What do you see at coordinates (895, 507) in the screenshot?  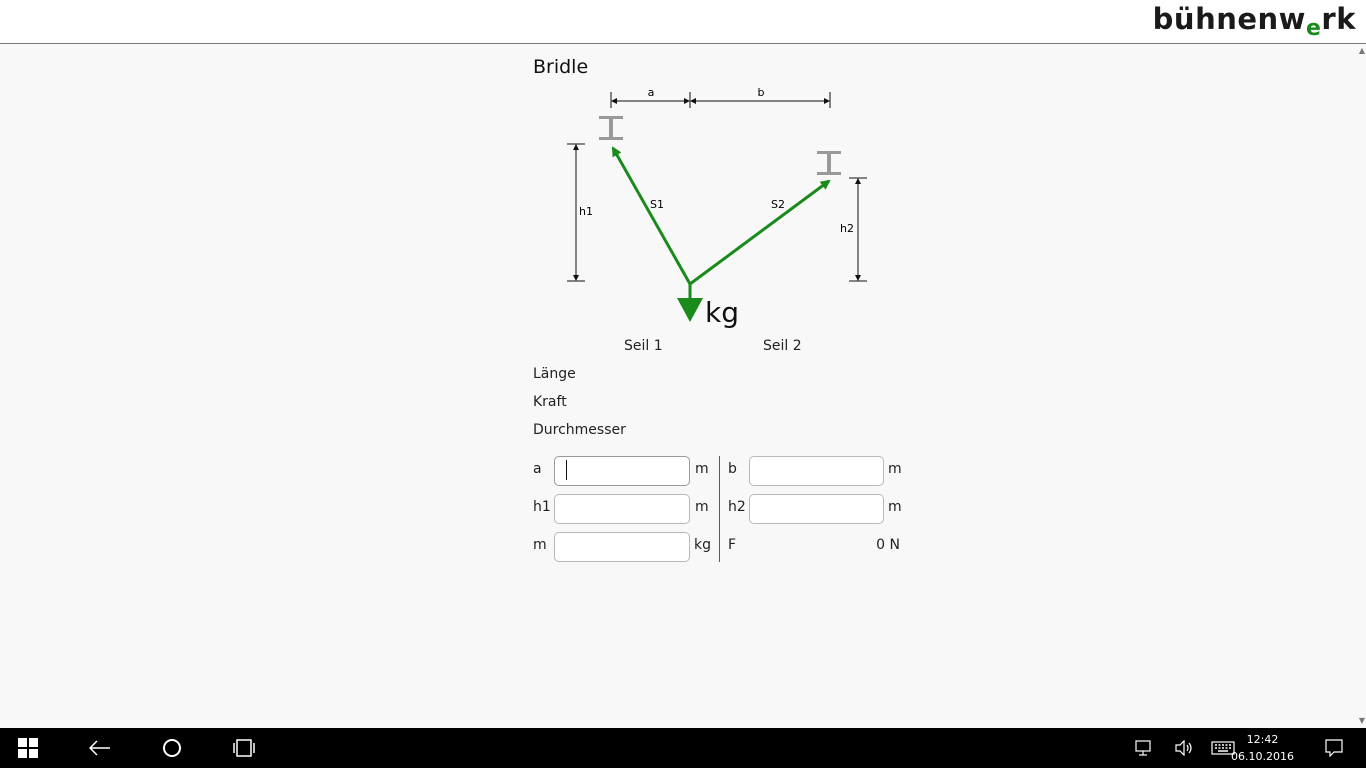 I see `unit-h2: m` at bounding box center [895, 507].